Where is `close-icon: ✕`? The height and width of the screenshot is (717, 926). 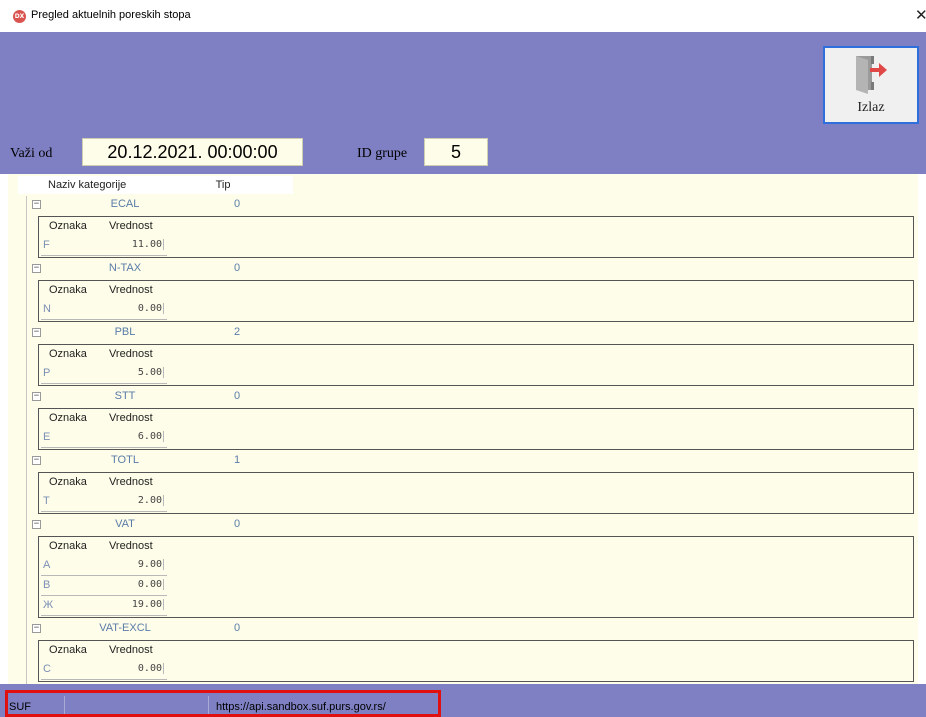
close-icon: ✕ is located at coordinates (920, 15).